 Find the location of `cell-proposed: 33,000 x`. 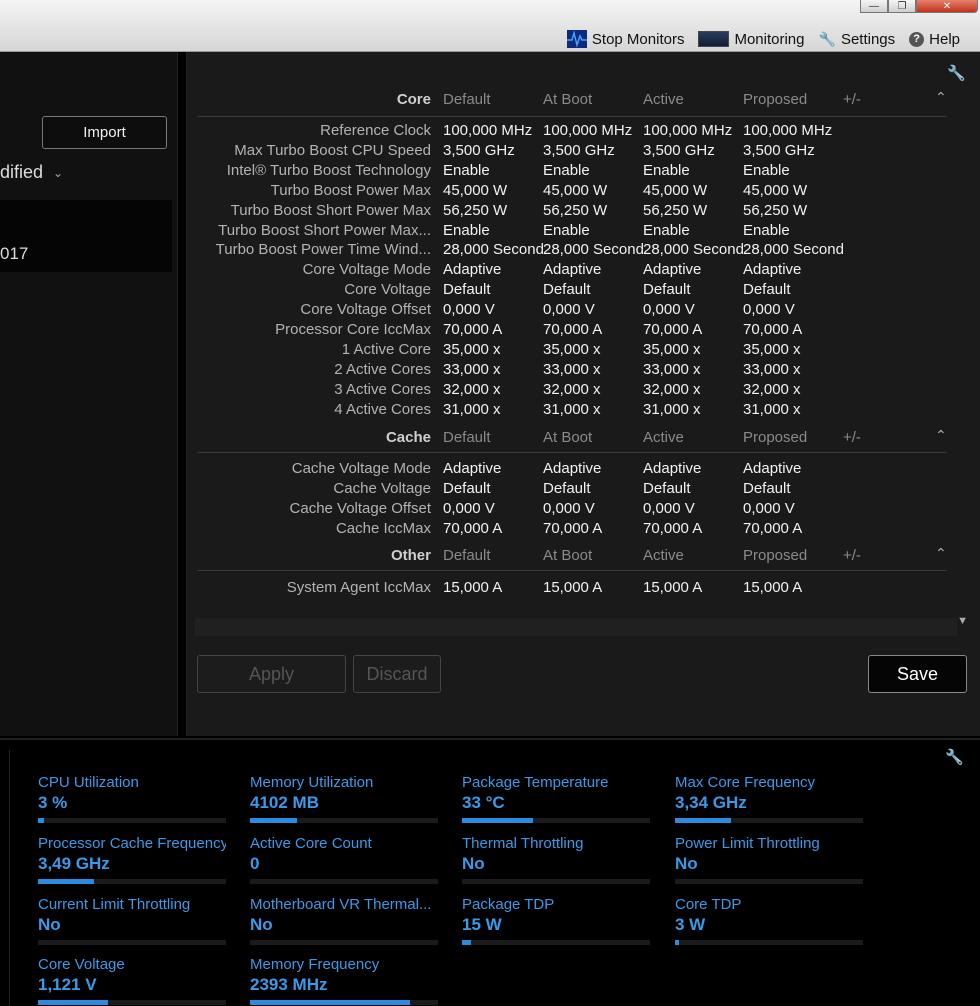

cell-proposed: 33,000 x is located at coordinates (793, 369).